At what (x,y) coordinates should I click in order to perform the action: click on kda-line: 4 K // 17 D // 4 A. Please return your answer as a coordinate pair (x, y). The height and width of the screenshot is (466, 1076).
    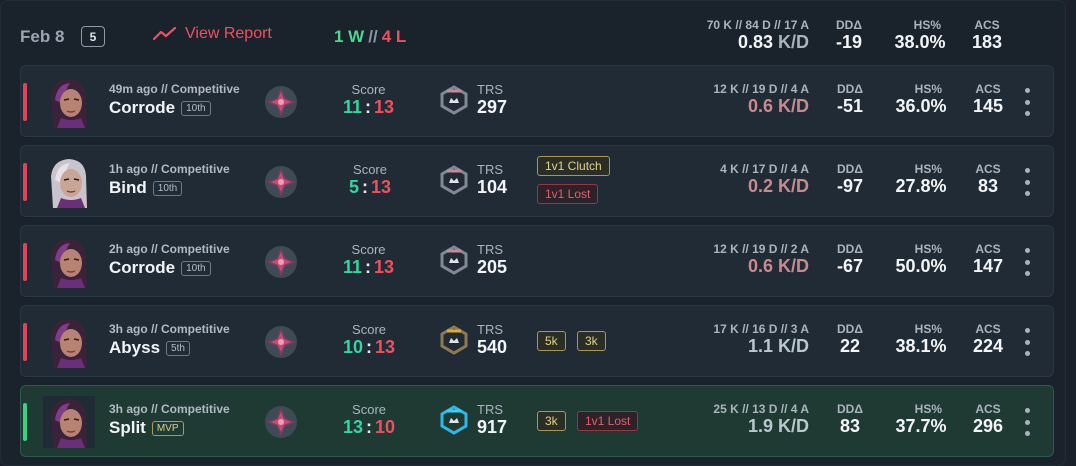
    Looking at the image, I should click on (764, 169).